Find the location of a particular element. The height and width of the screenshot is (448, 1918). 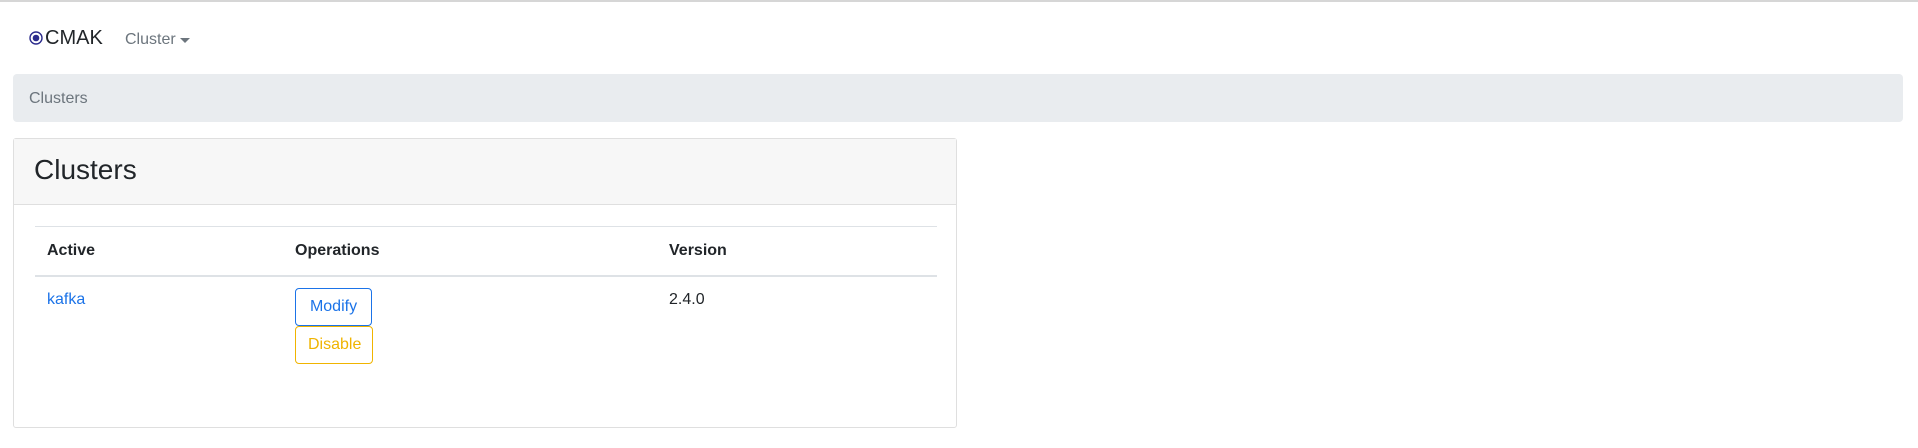

disable-button: Disable is located at coordinates (334, 344).